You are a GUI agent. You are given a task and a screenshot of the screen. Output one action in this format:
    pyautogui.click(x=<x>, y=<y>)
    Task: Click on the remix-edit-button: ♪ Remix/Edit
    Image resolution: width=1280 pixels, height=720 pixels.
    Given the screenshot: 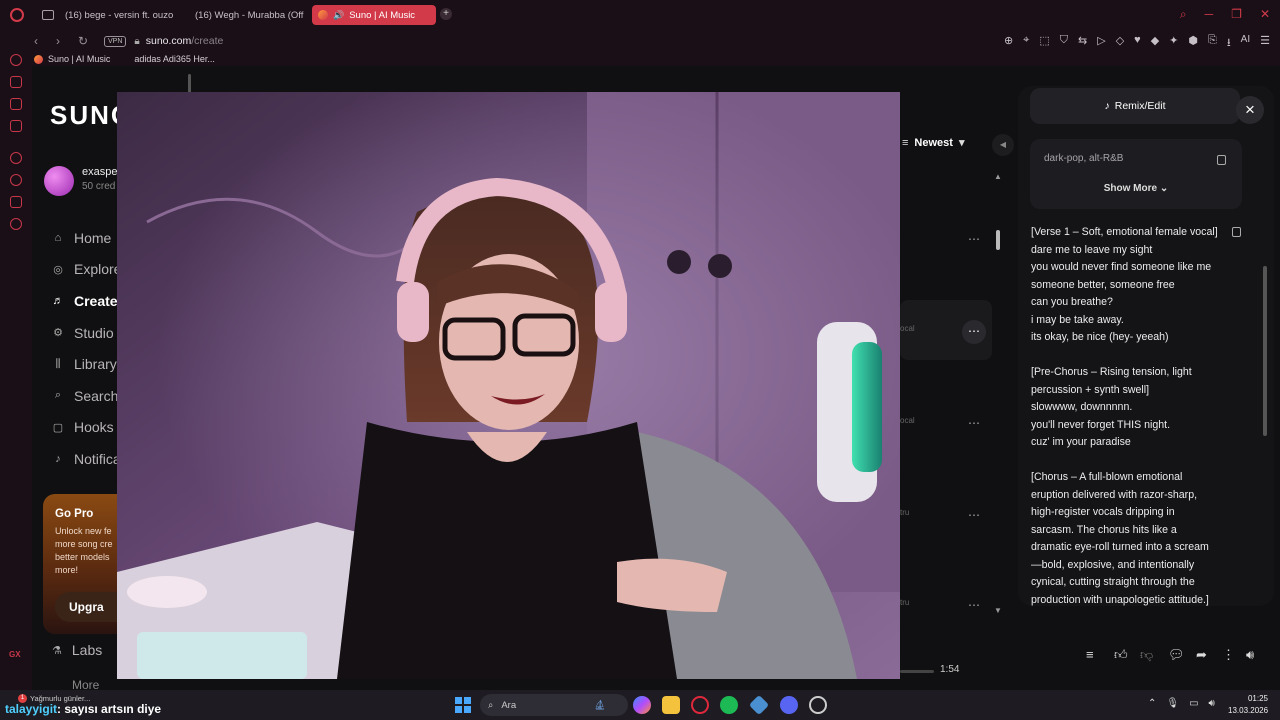 What is the action you would take?
    pyautogui.click(x=1135, y=106)
    